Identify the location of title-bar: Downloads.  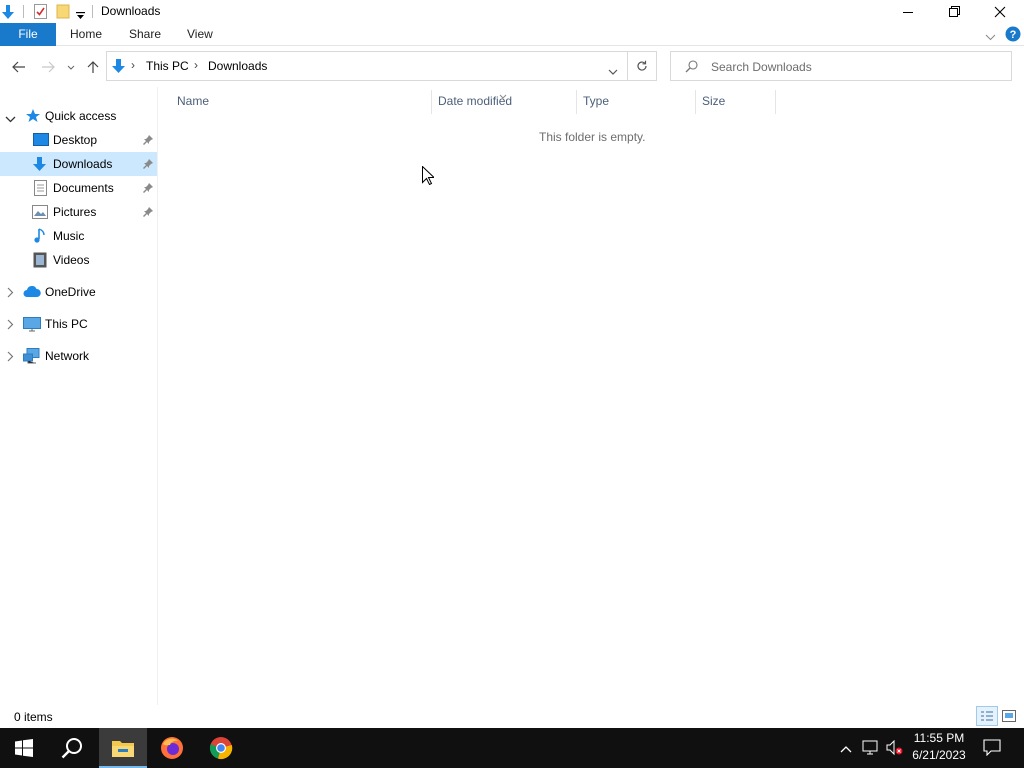
(512, 11).